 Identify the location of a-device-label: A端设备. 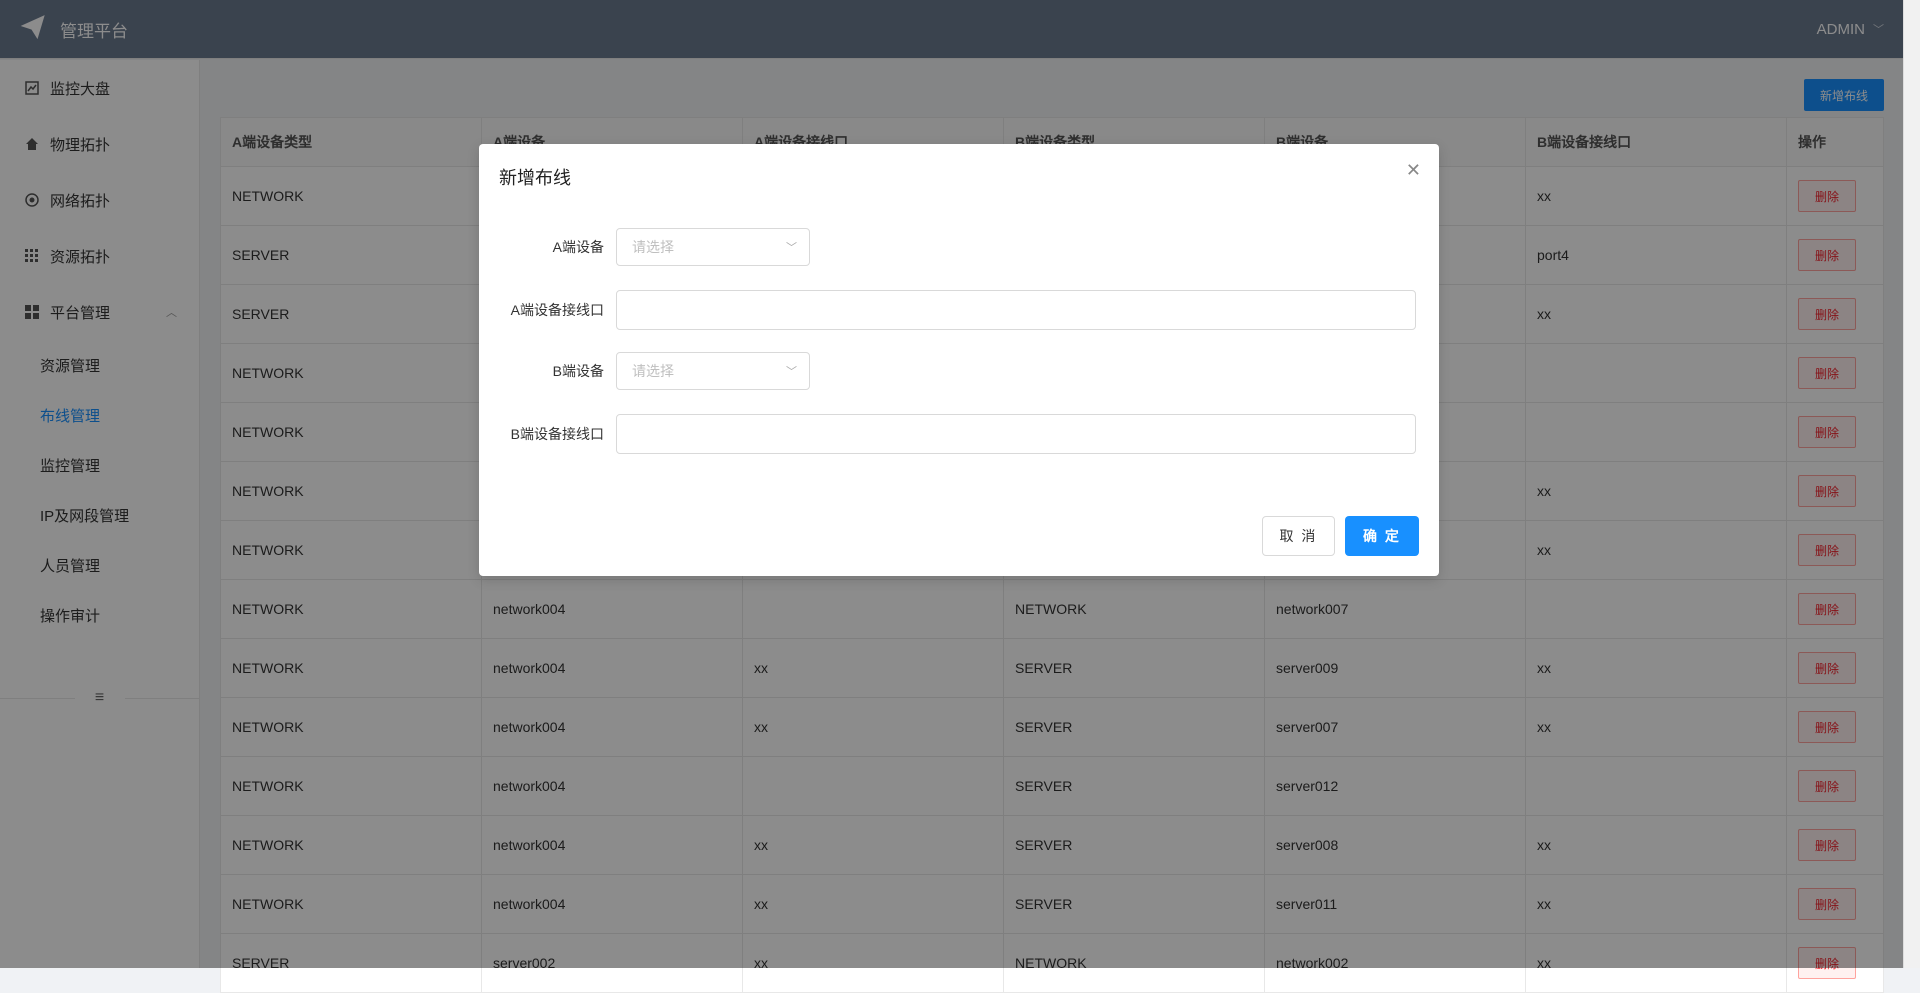
(578, 247).